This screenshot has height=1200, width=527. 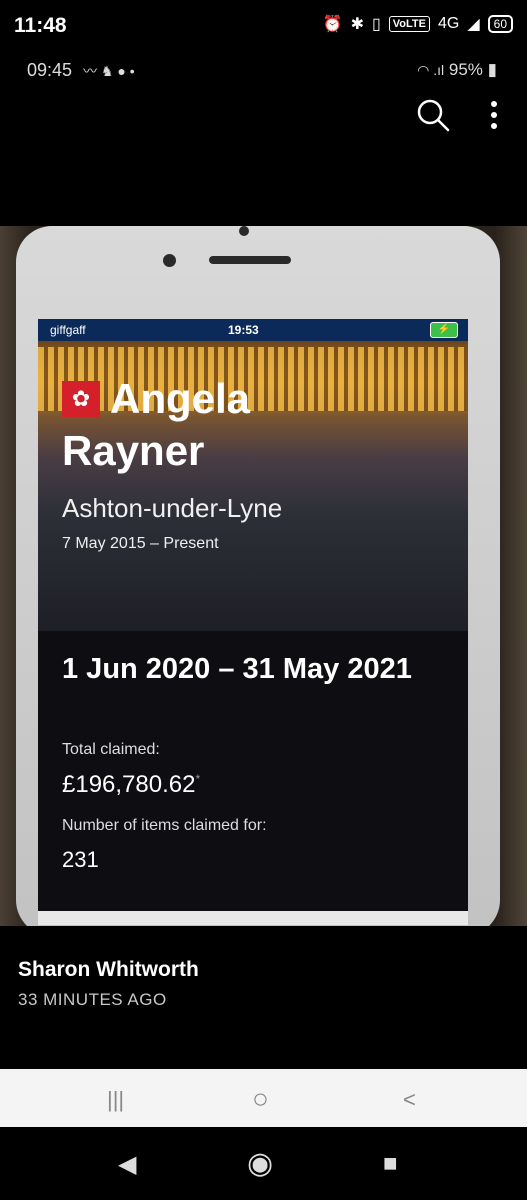 What do you see at coordinates (431, 70) in the screenshot?
I see `wifi-icon: ◠ .ıl` at bounding box center [431, 70].